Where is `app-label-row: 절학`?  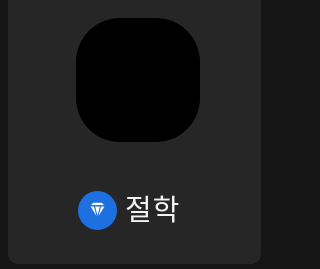
app-label-row: 절학 is located at coordinates (129, 210).